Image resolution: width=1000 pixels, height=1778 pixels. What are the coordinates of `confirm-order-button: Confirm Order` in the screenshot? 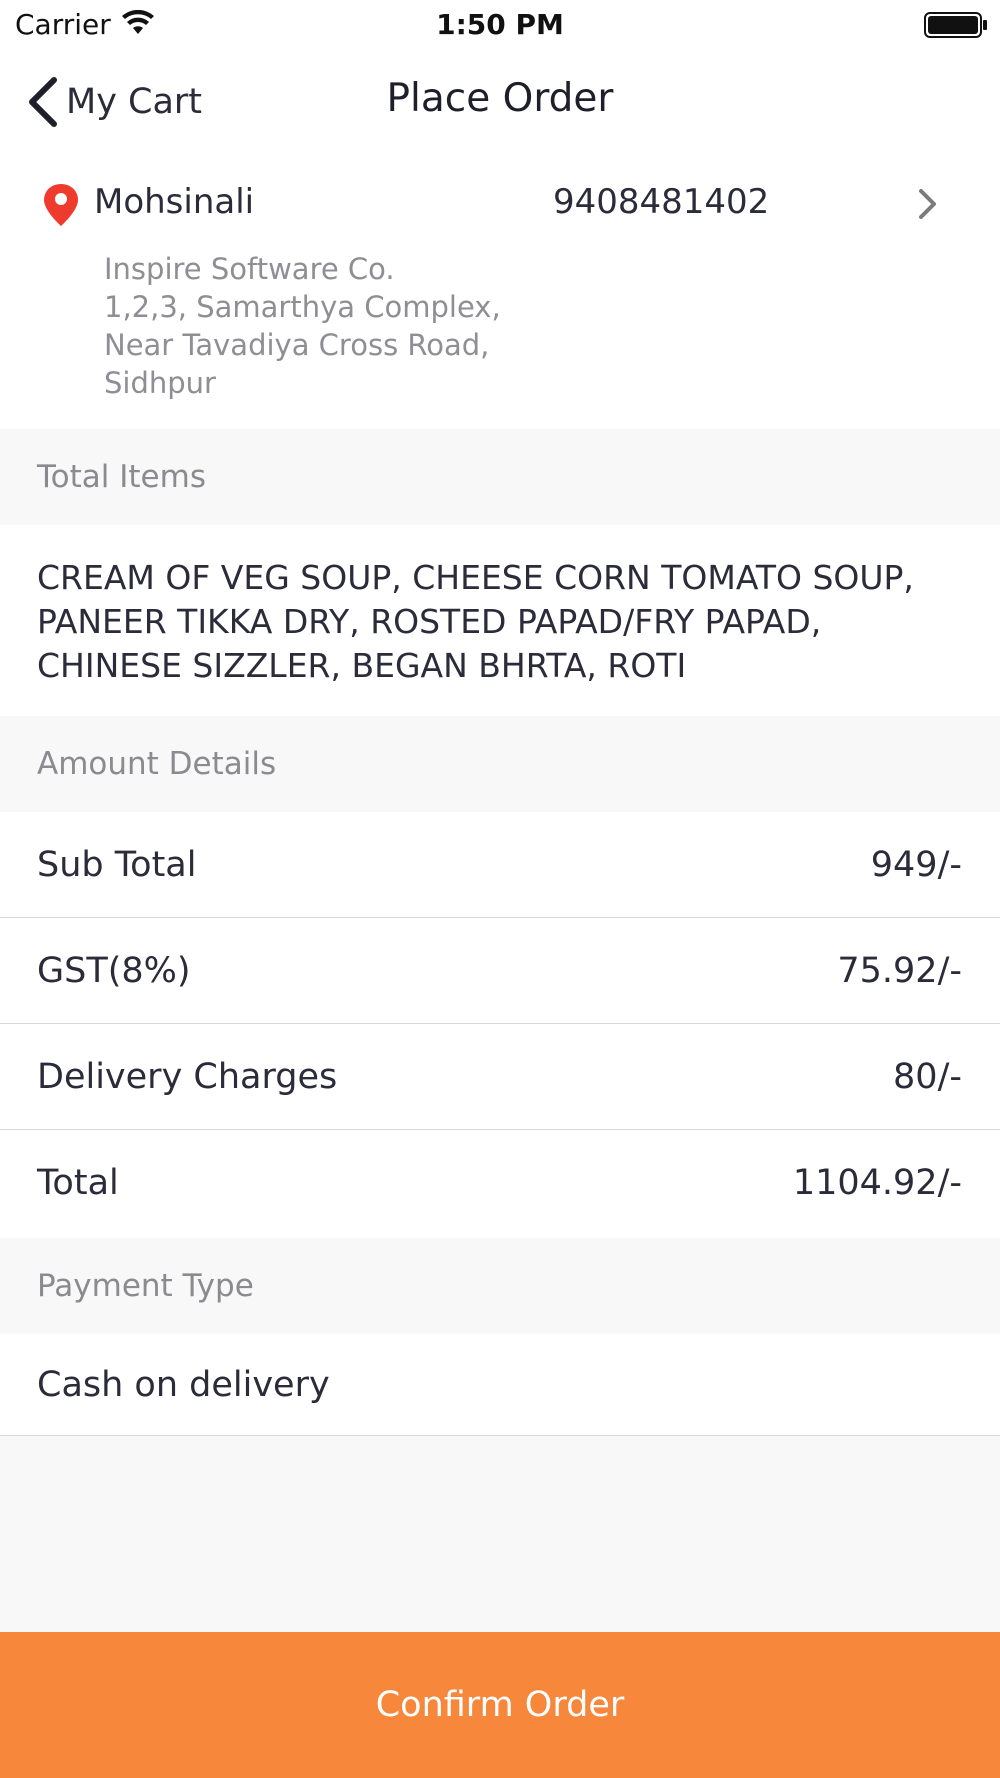 It's located at (500, 1705).